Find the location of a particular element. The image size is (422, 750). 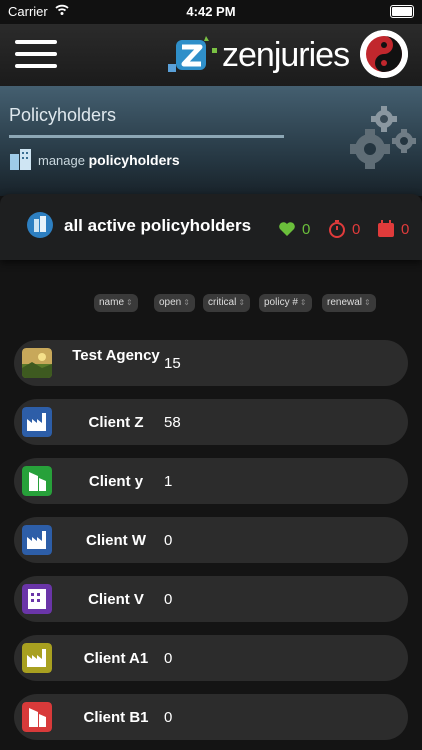

list-item: Client y 1 is located at coordinates (211, 481).